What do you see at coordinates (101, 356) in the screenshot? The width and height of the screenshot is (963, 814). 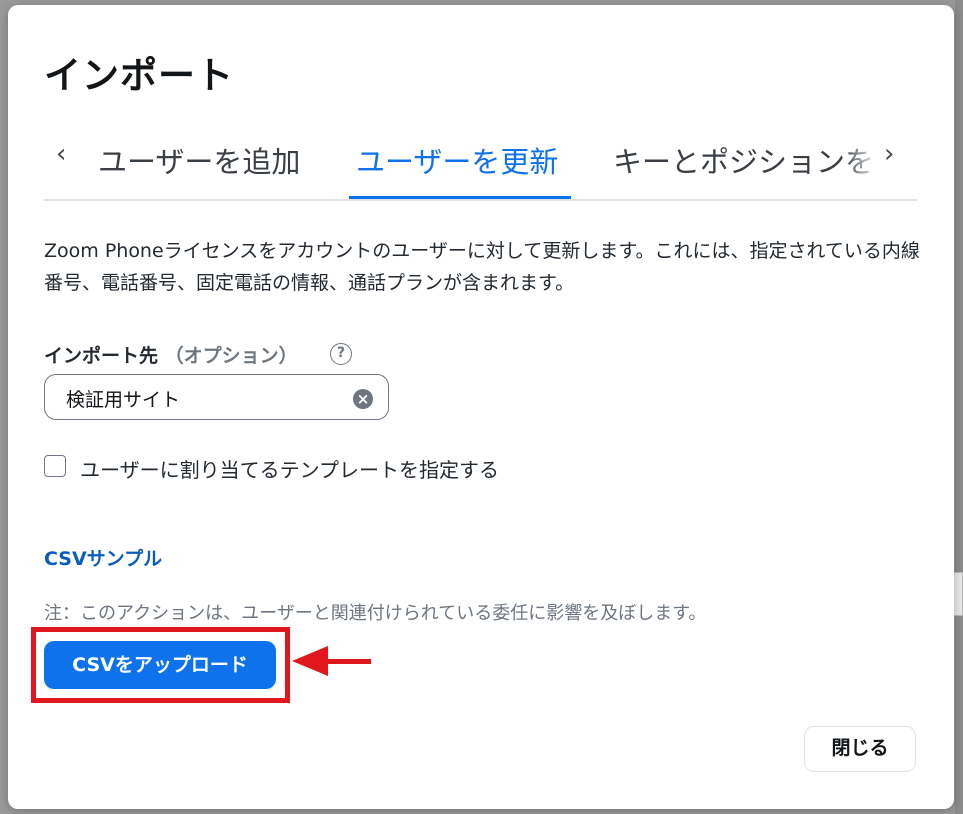 I see `import-to-label-text: インポート先` at bounding box center [101, 356].